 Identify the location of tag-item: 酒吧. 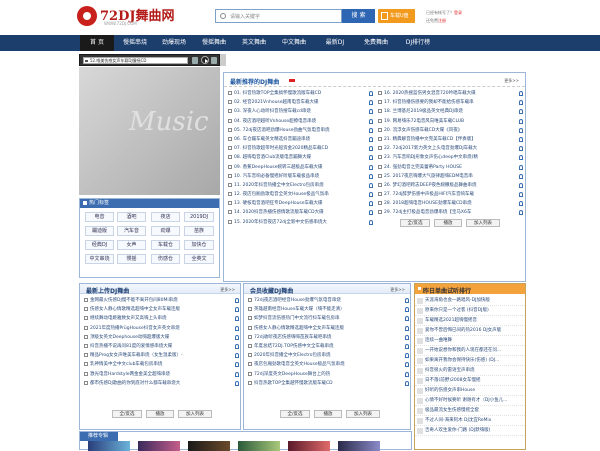
(131, 217).